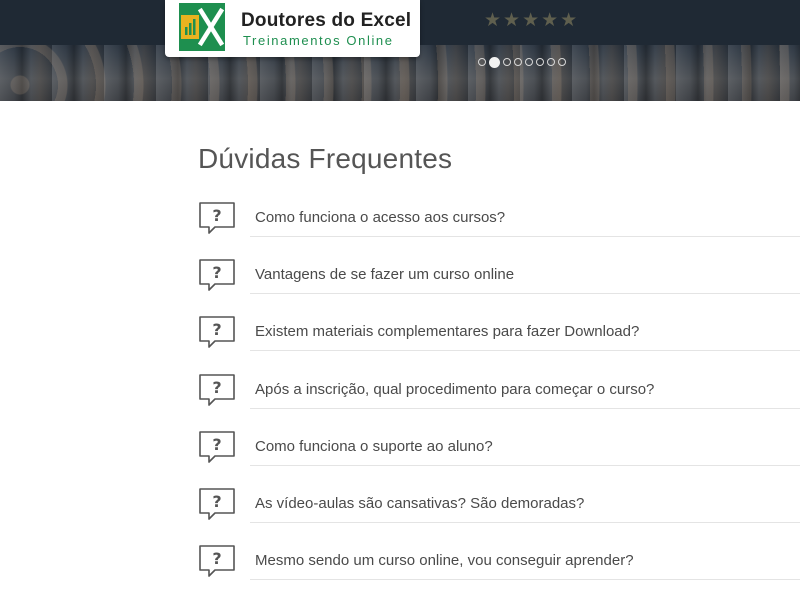 This screenshot has height=604, width=800. Describe the element at coordinates (326, 20) in the screenshot. I see `brand-title: Doutores do Excel` at that location.